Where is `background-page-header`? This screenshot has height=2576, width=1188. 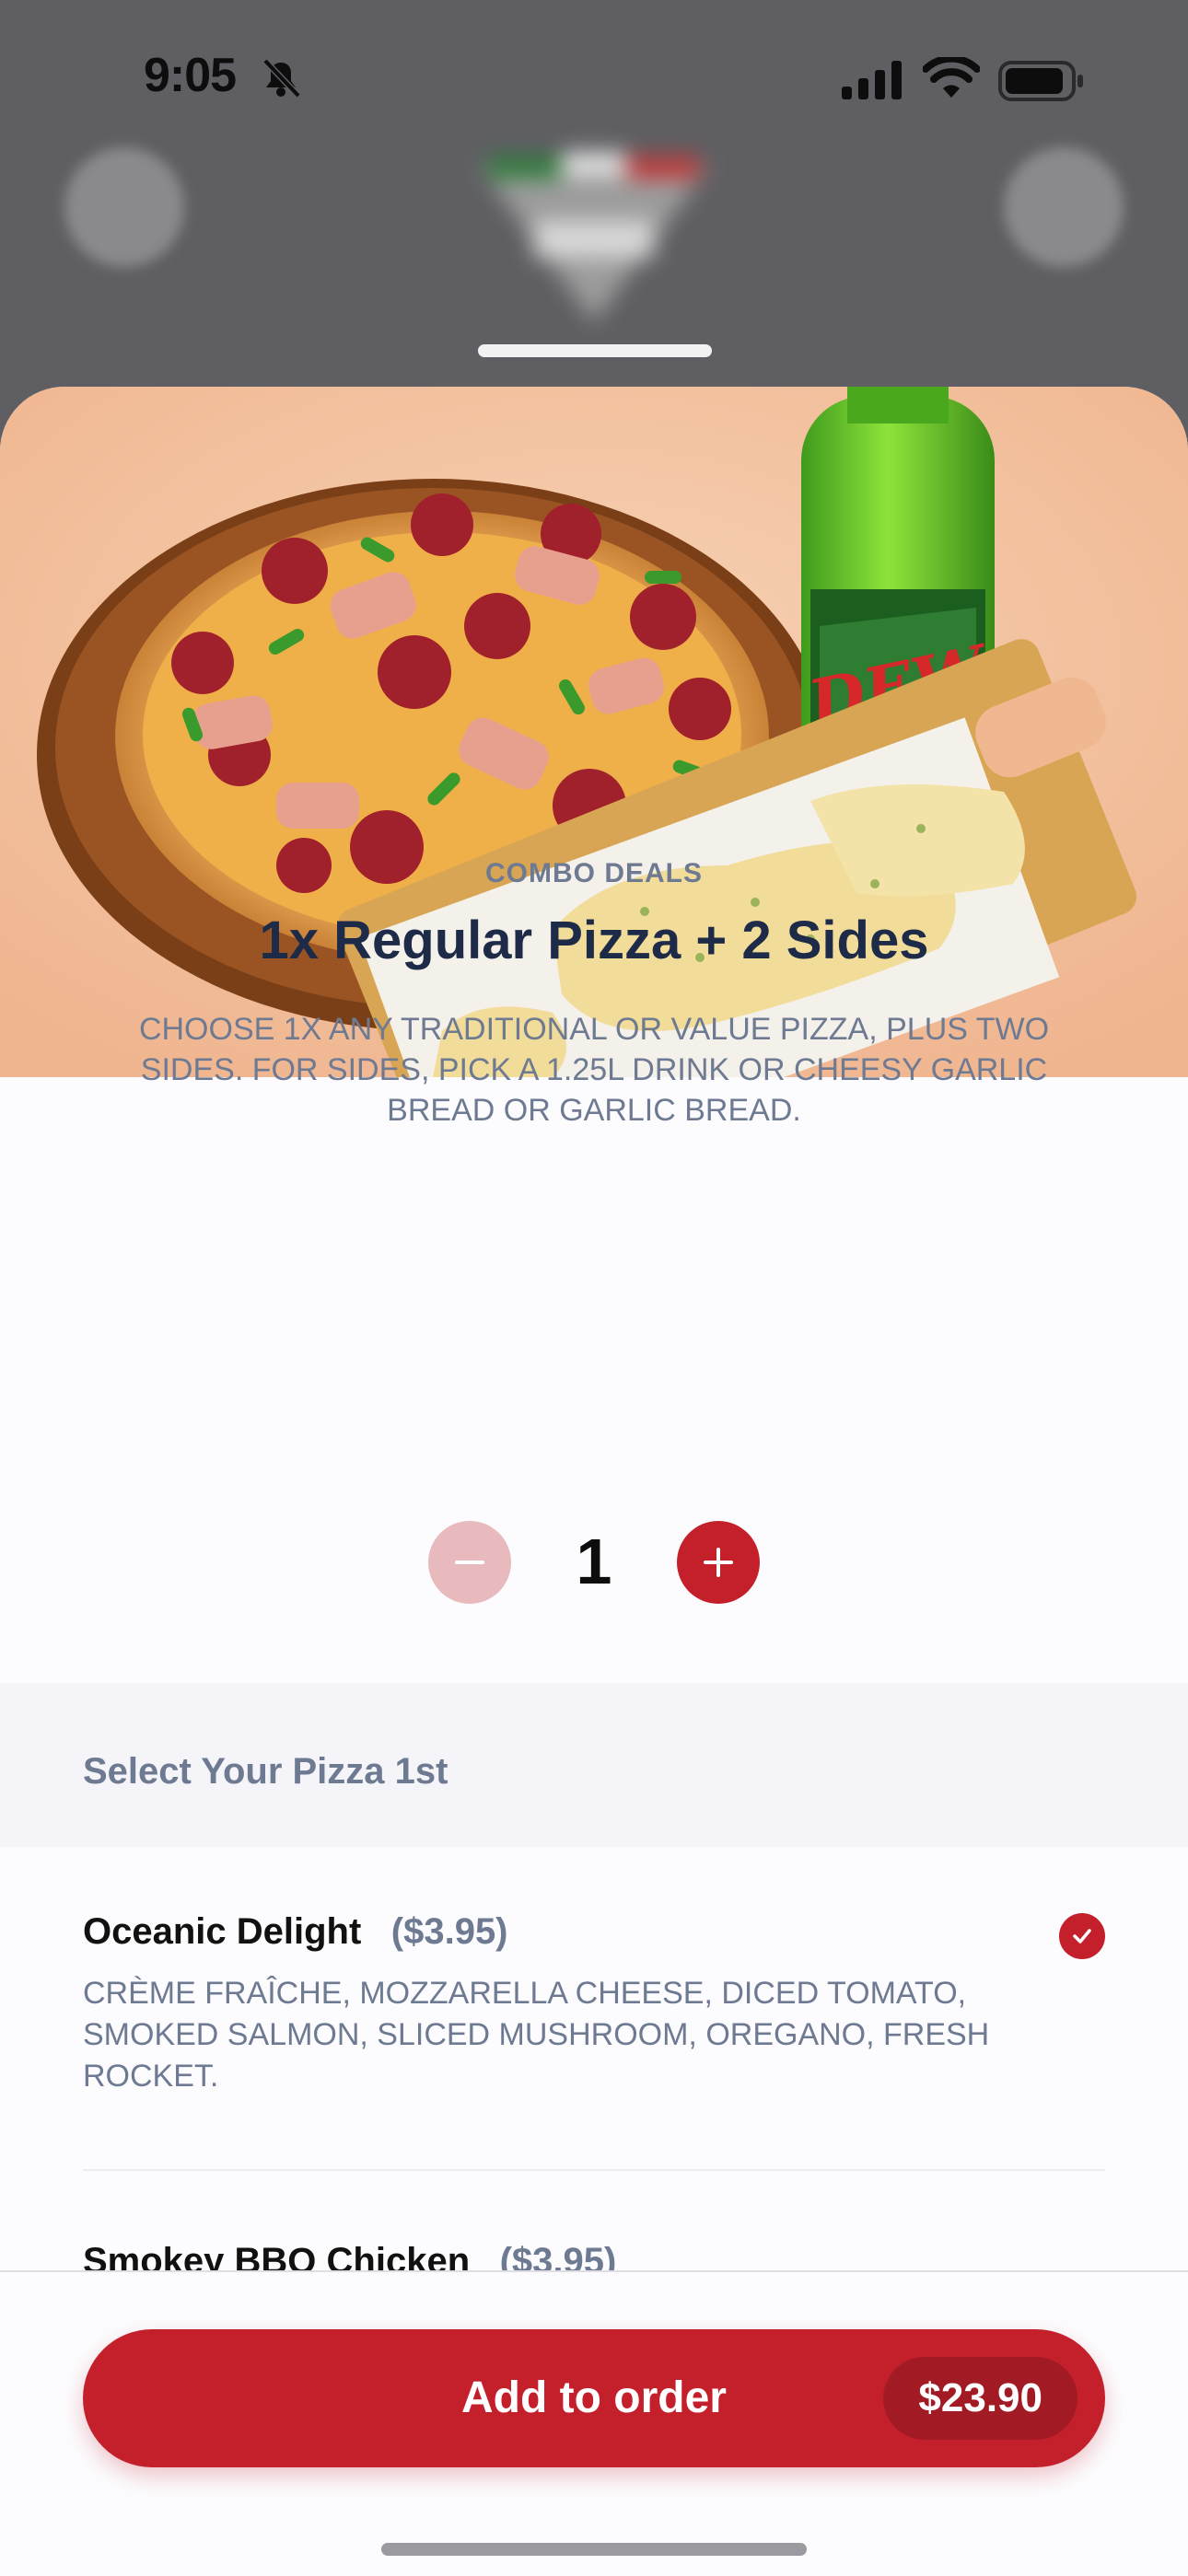 background-page-header is located at coordinates (594, 248).